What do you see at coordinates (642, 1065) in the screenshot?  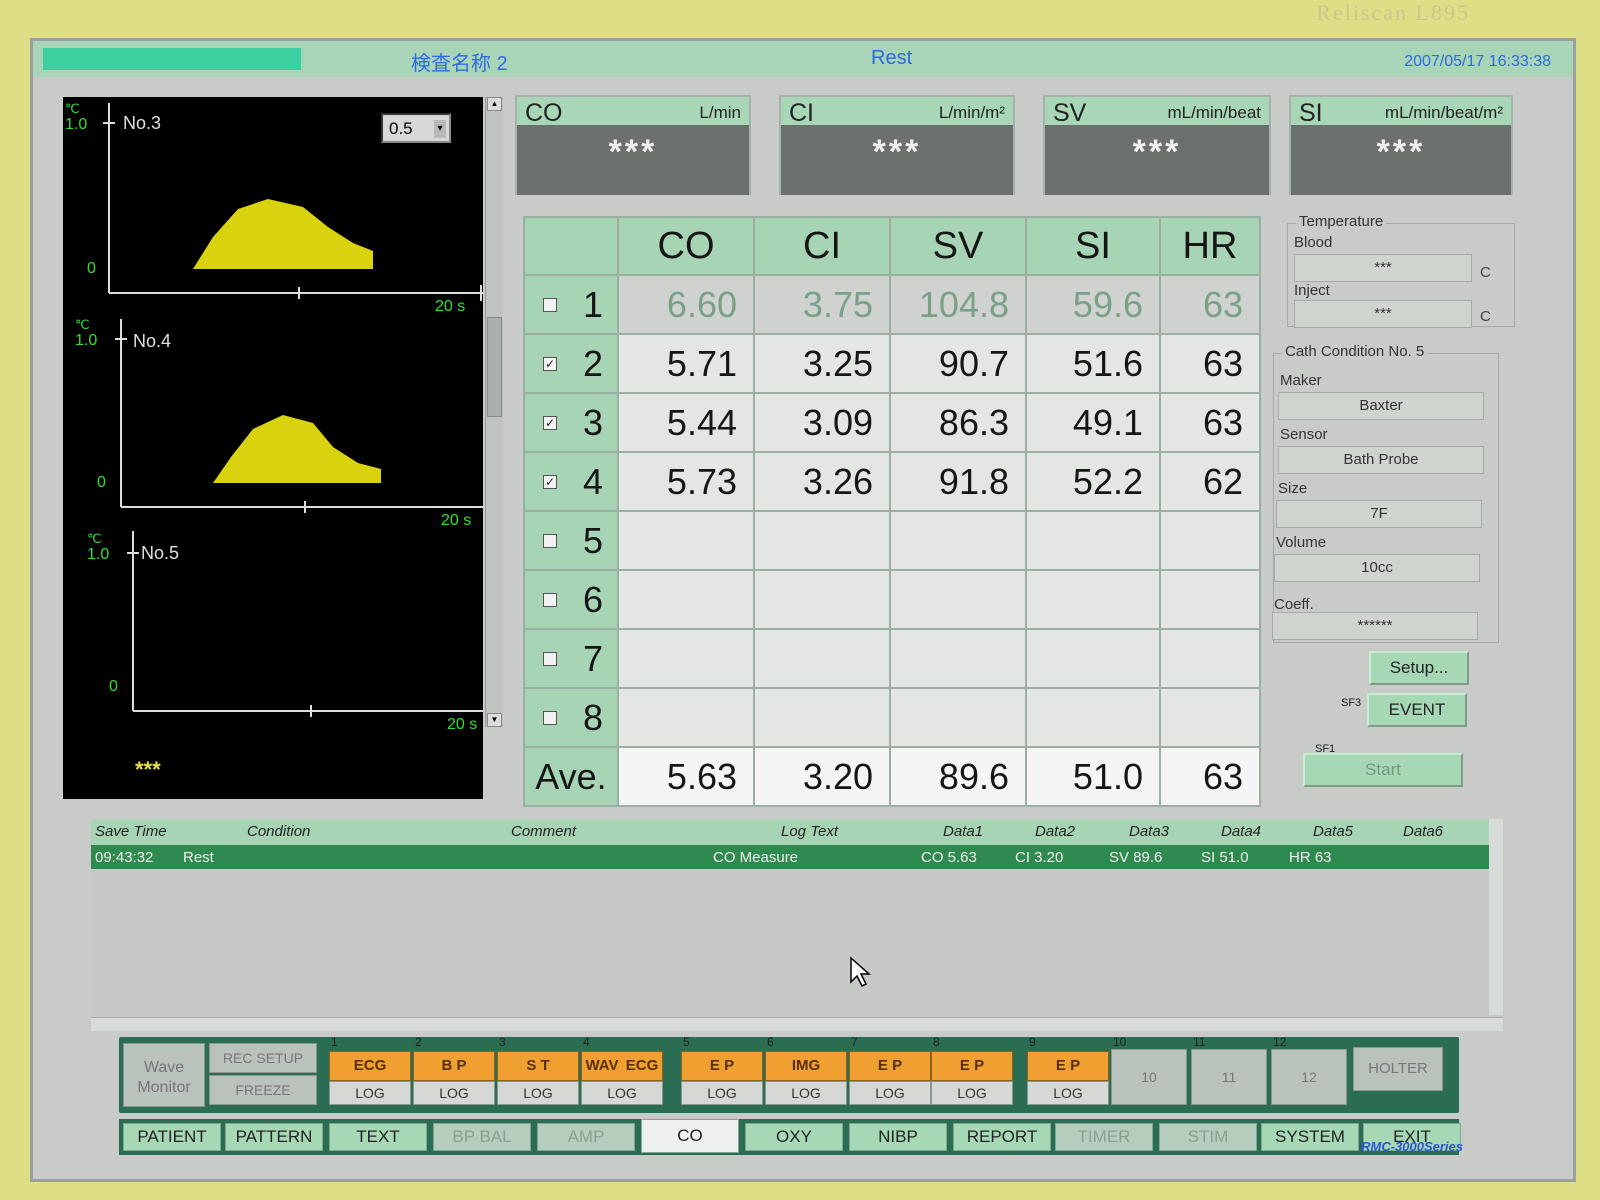 I see `log-button-top-right: ECG` at bounding box center [642, 1065].